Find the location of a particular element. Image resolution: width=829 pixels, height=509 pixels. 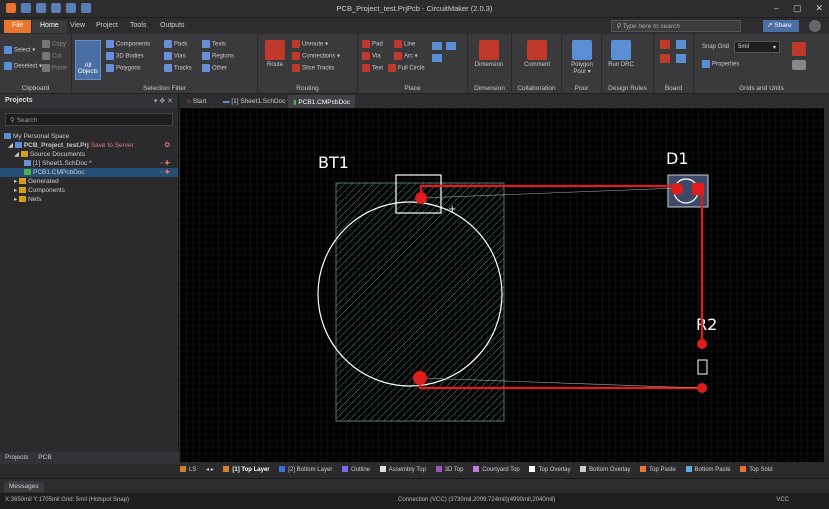

filter-vias: Vias is located at coordinates (175, 56).